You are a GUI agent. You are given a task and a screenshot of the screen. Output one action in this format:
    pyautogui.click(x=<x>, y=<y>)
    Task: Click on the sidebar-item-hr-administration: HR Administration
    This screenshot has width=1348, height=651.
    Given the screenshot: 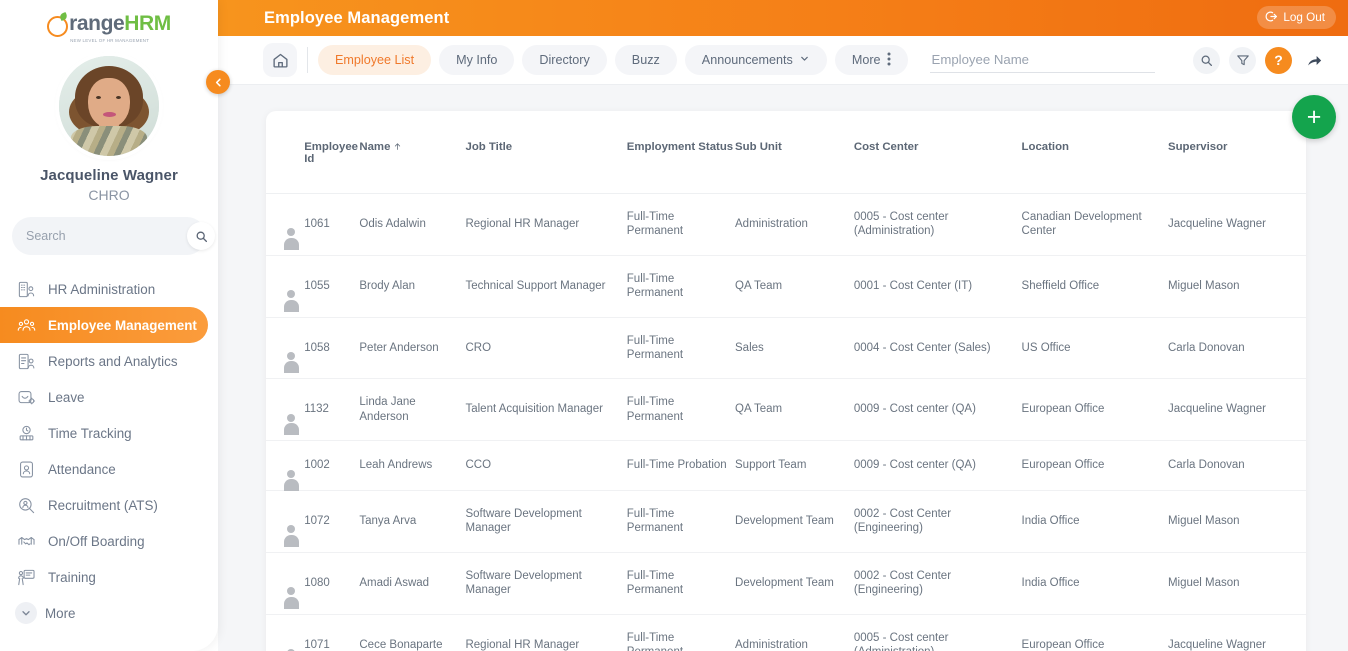 What is the action you would take?
    pyautogui.click(x=109, y=289)
    